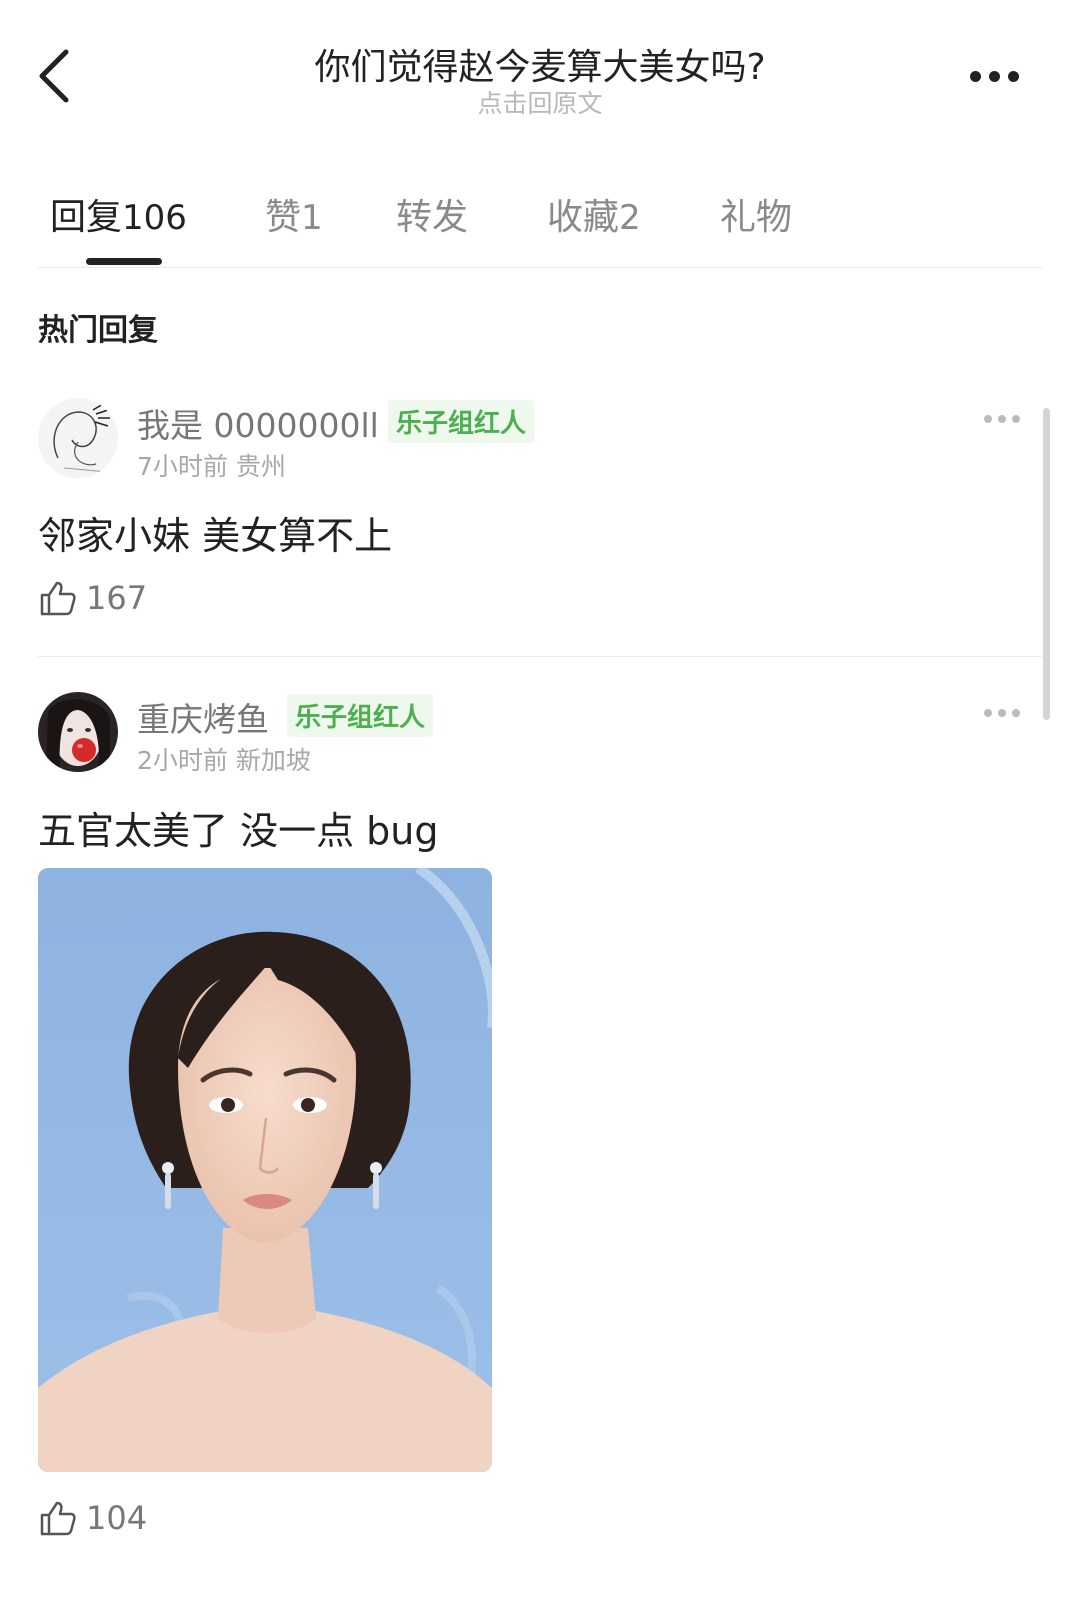 The image size is (1080, 1601). I want to click on post-meta: 7小时前 贵州, so click(211, 465).